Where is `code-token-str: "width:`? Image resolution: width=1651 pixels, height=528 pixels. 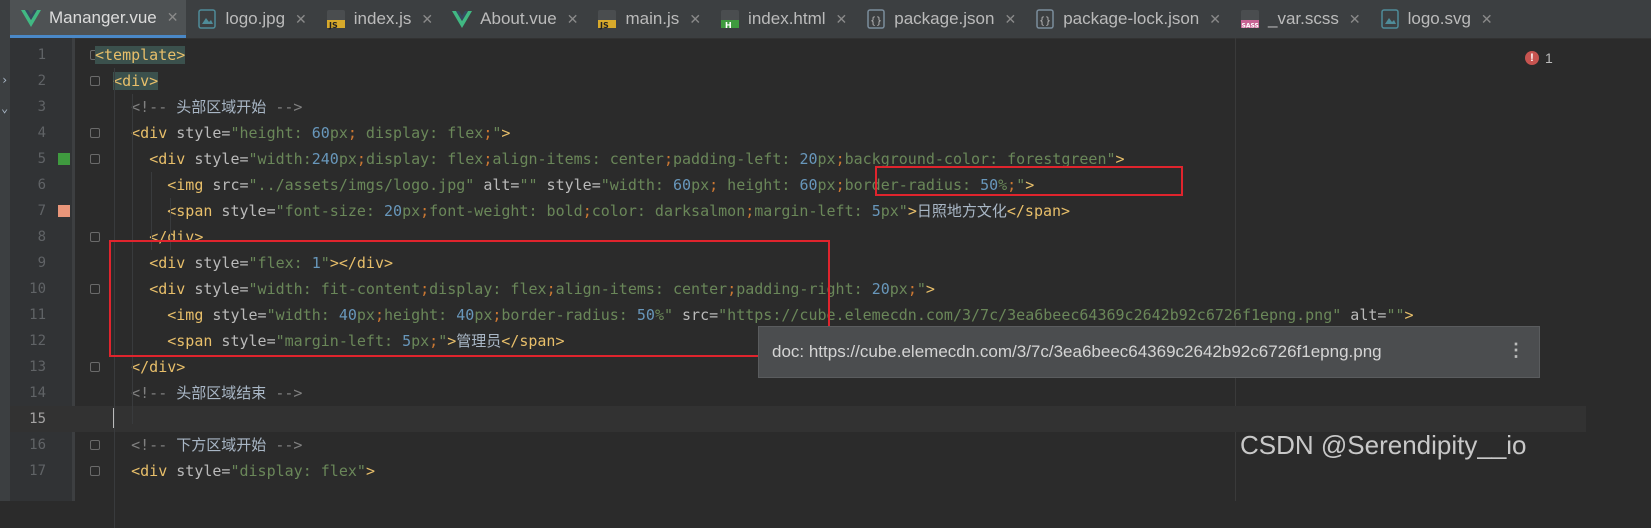 code-token-str: "width: is located at coordinates (280, 159).